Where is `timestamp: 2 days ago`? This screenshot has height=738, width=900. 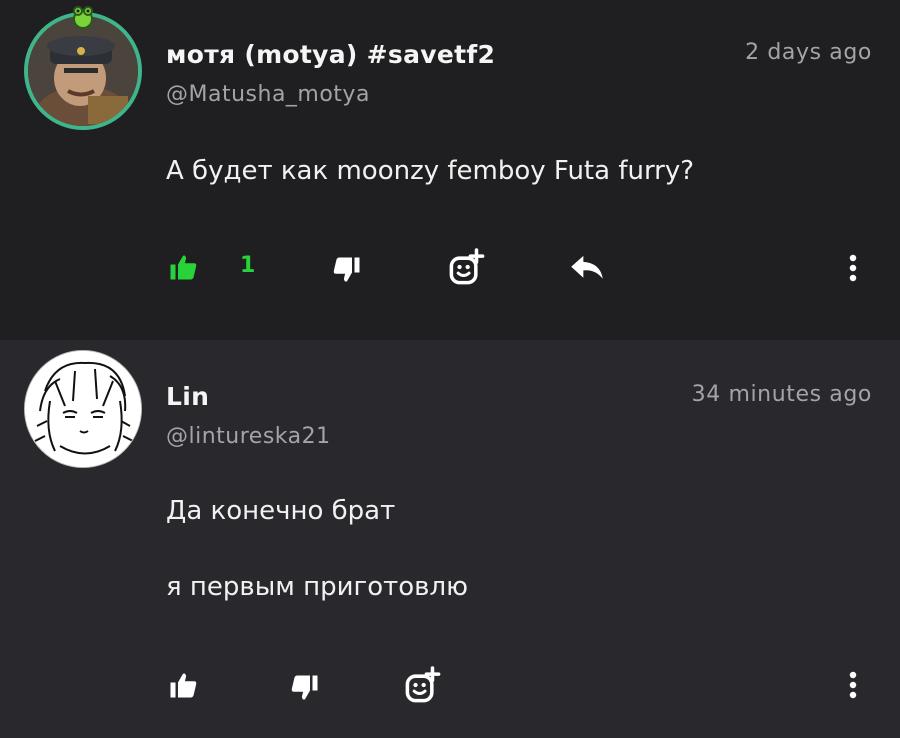 timestamp: 2 days ago is located at coordinates (808, 52).